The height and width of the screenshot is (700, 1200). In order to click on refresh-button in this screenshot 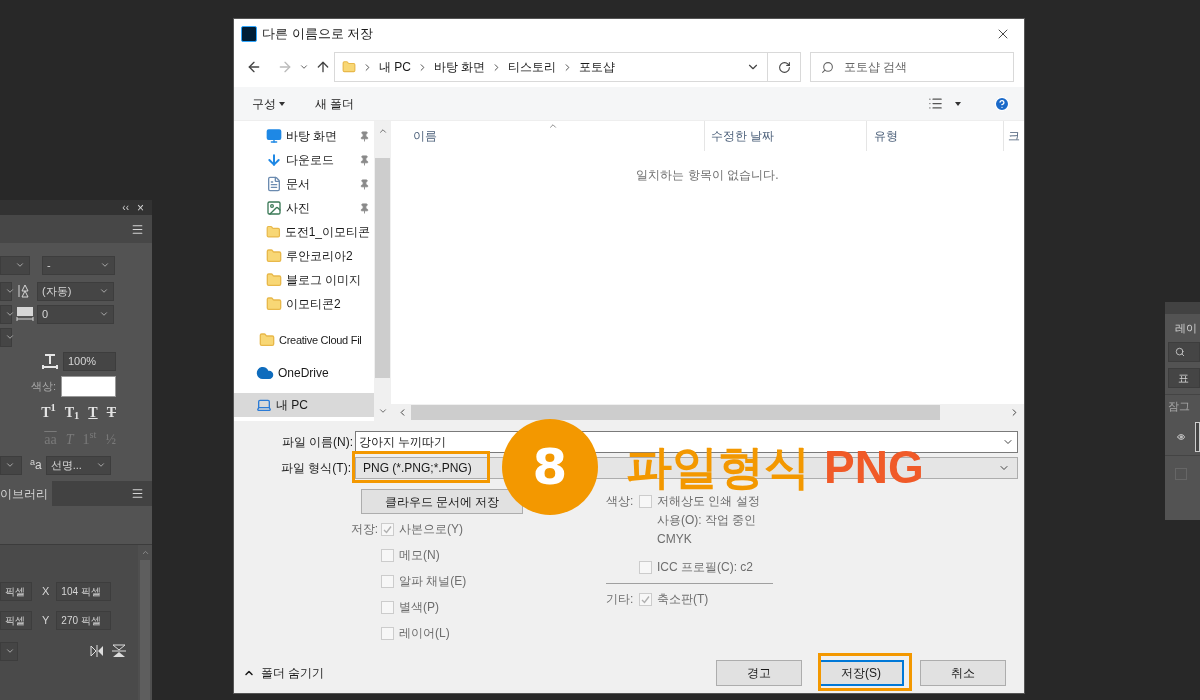, I will do `click(784, 67)`.